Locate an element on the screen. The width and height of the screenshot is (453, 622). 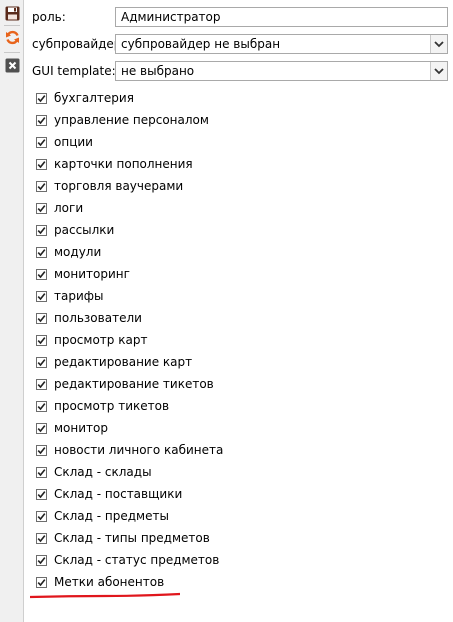
permission-label: мониторинг is located at coordinates (92, 274).